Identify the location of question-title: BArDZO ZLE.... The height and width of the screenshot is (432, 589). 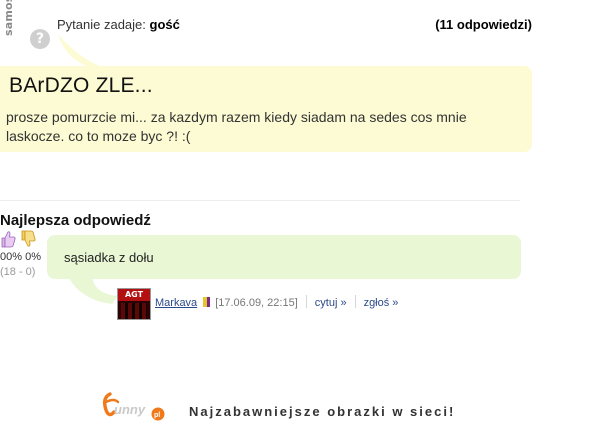
(81, 85).